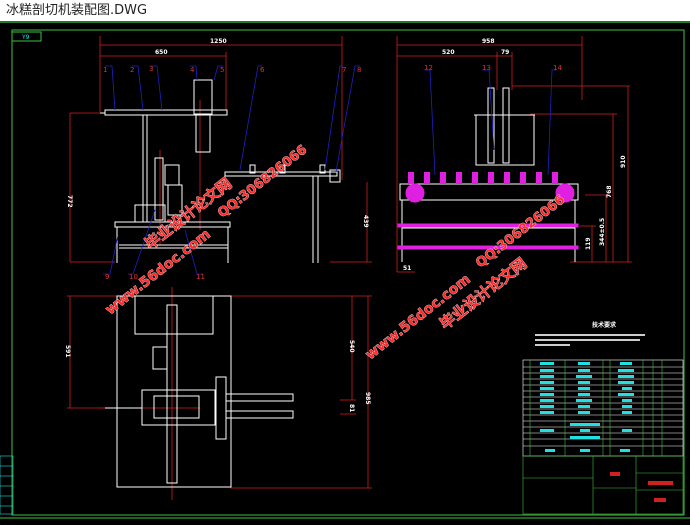 The image size is (690, 525). What do you see at coordinates (488, 41) in the screenshot?
I see `dim-958: 958` at bounding box center [488, 41].